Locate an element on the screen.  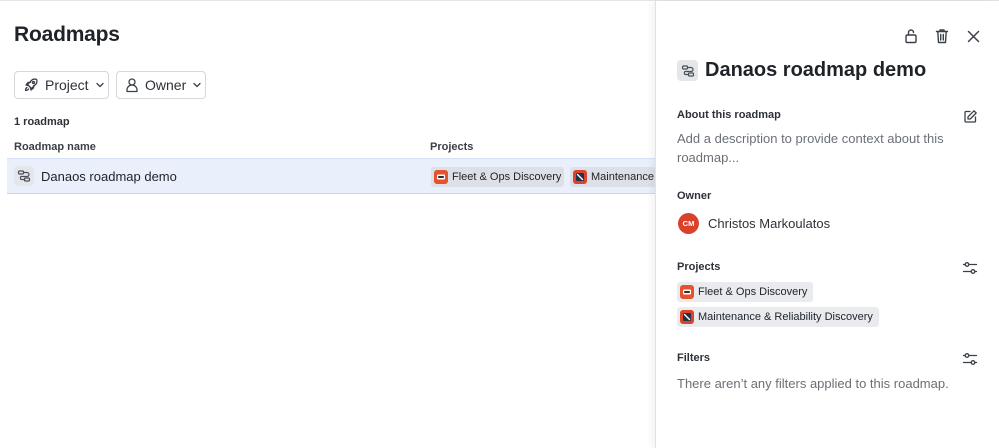
owner-filter-button: Owner is located at coordinates (161, 85).